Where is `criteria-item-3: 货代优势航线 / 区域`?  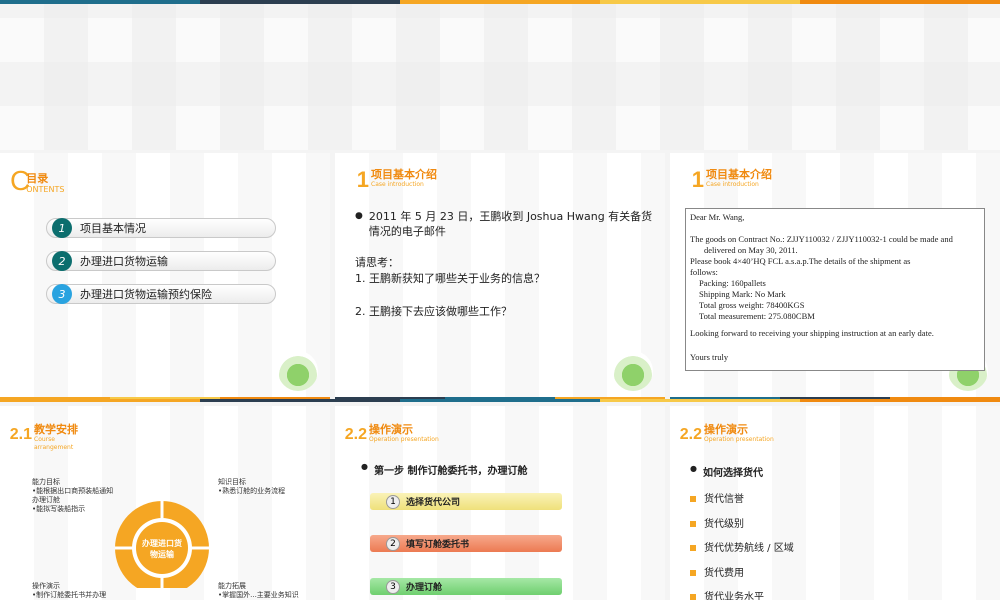
criteria-item-3: 货代优势航线 / 区域 is located at coordinates (742, 549).